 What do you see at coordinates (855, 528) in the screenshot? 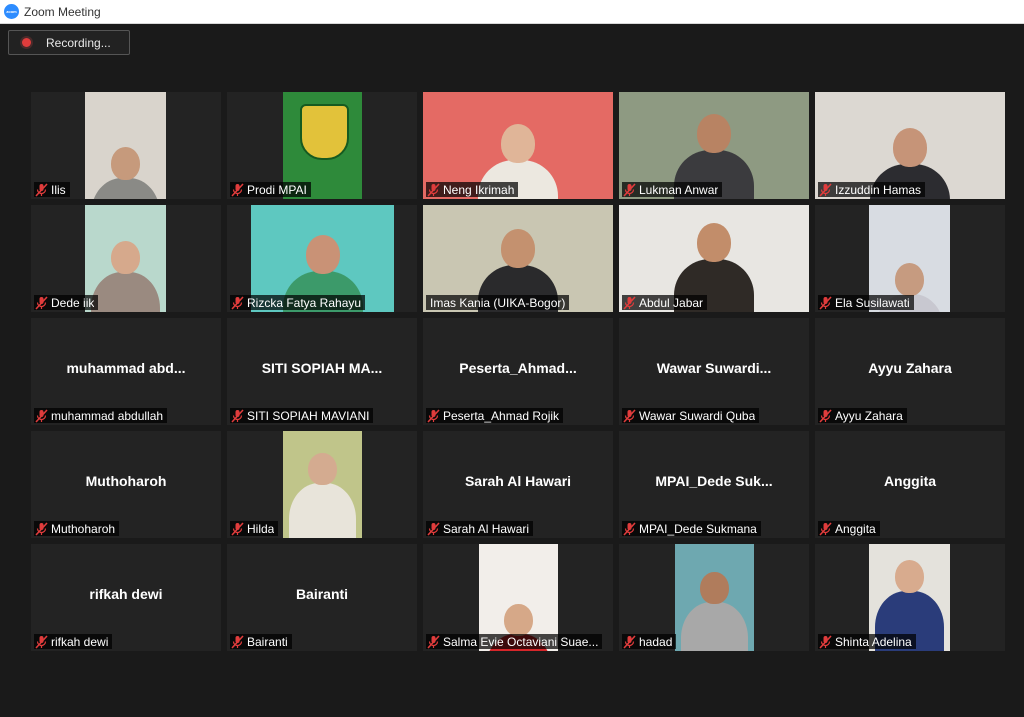
I see `participant-name: Anggita` at bounding box center [855, 528].